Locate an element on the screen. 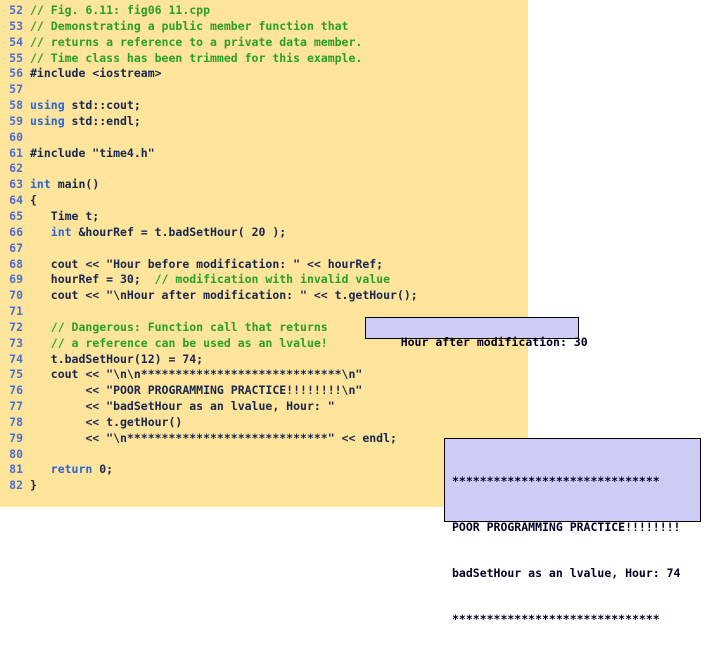 This screenshot has height=656, width=720. line-number: 75 is located at coordinates (16, 374).